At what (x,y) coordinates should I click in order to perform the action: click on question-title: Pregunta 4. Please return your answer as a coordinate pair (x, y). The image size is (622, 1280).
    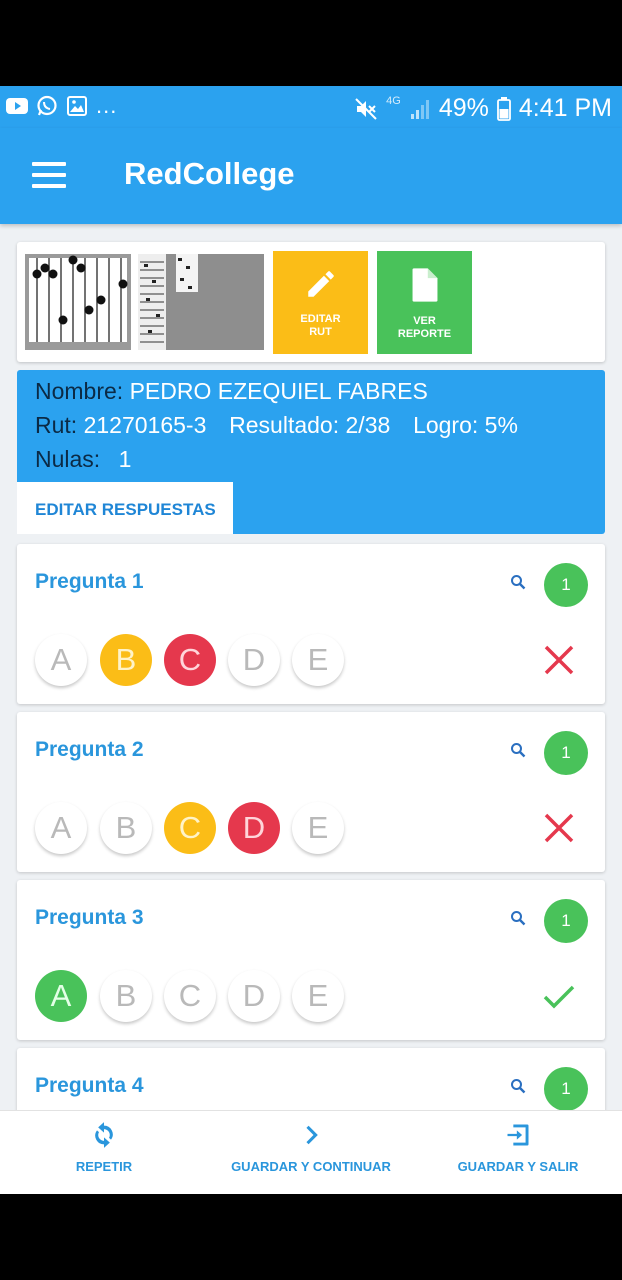
    Looking at the image, I should click on (89, 1085).